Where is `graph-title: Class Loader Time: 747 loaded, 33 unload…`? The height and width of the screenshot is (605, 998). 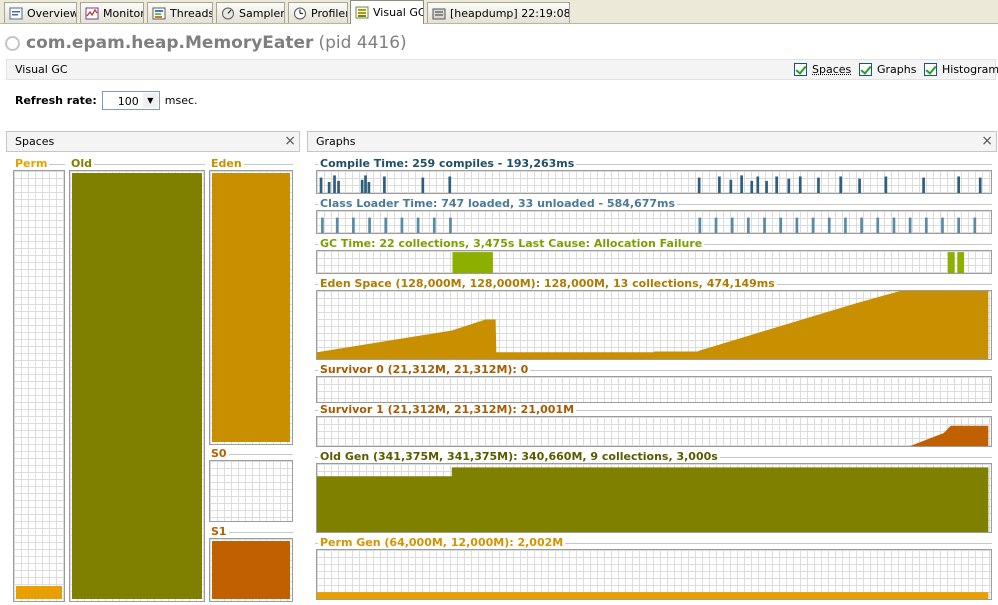 graph-title: Class Loader Time: 747 loaded, 33 unload… is located at coordinates (498, 203).